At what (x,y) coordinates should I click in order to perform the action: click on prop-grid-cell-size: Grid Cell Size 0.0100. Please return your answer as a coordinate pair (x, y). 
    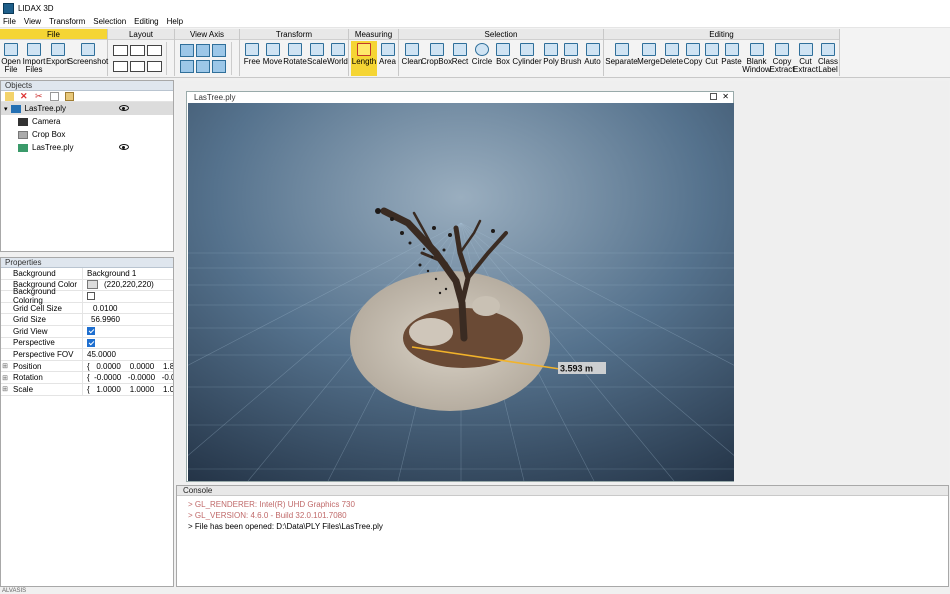
    Looking at the image, I should click on (87, 308).